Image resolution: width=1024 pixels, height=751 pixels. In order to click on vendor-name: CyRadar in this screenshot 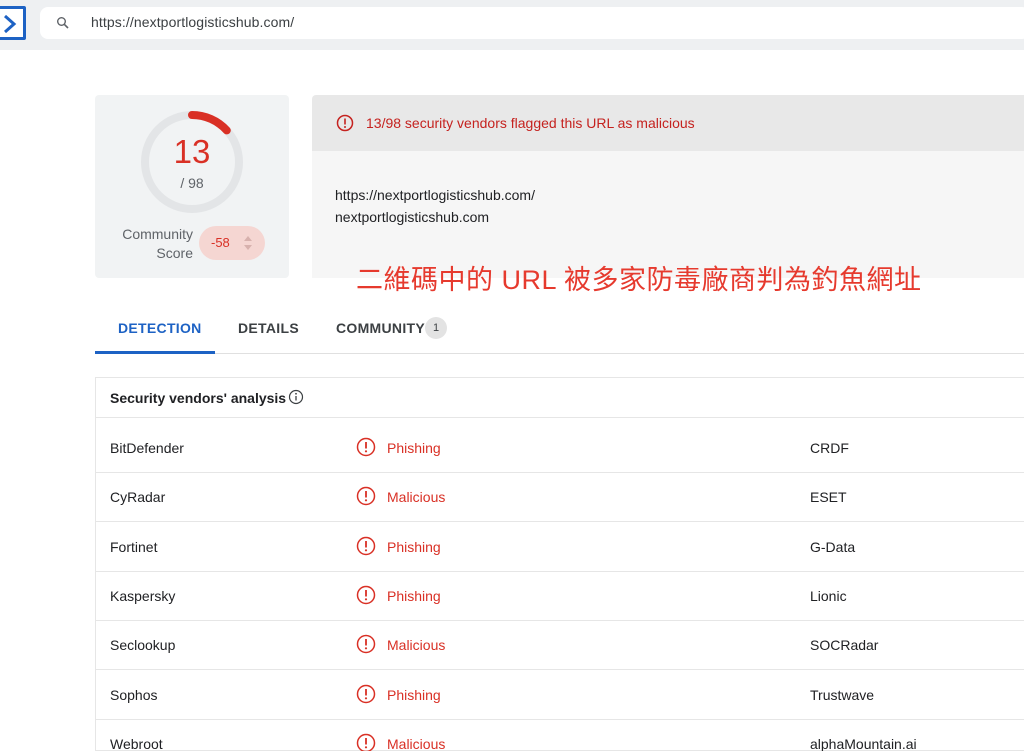, I will do `click(138, 497)`.